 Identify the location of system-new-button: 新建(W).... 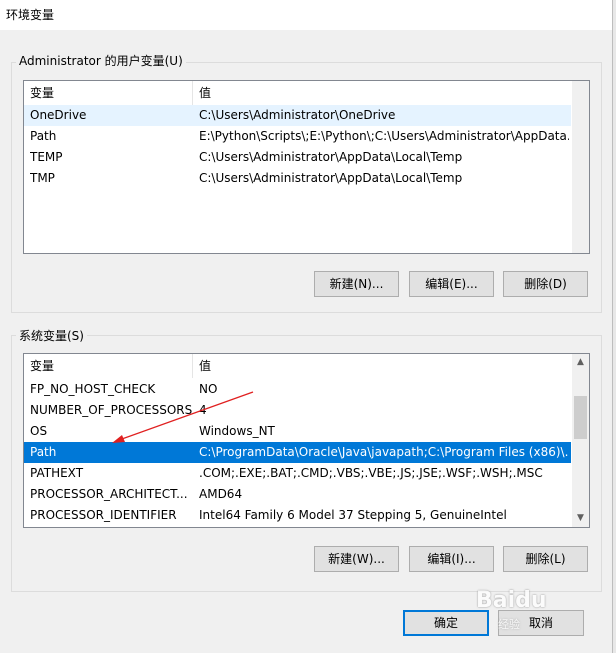
(356, 559).